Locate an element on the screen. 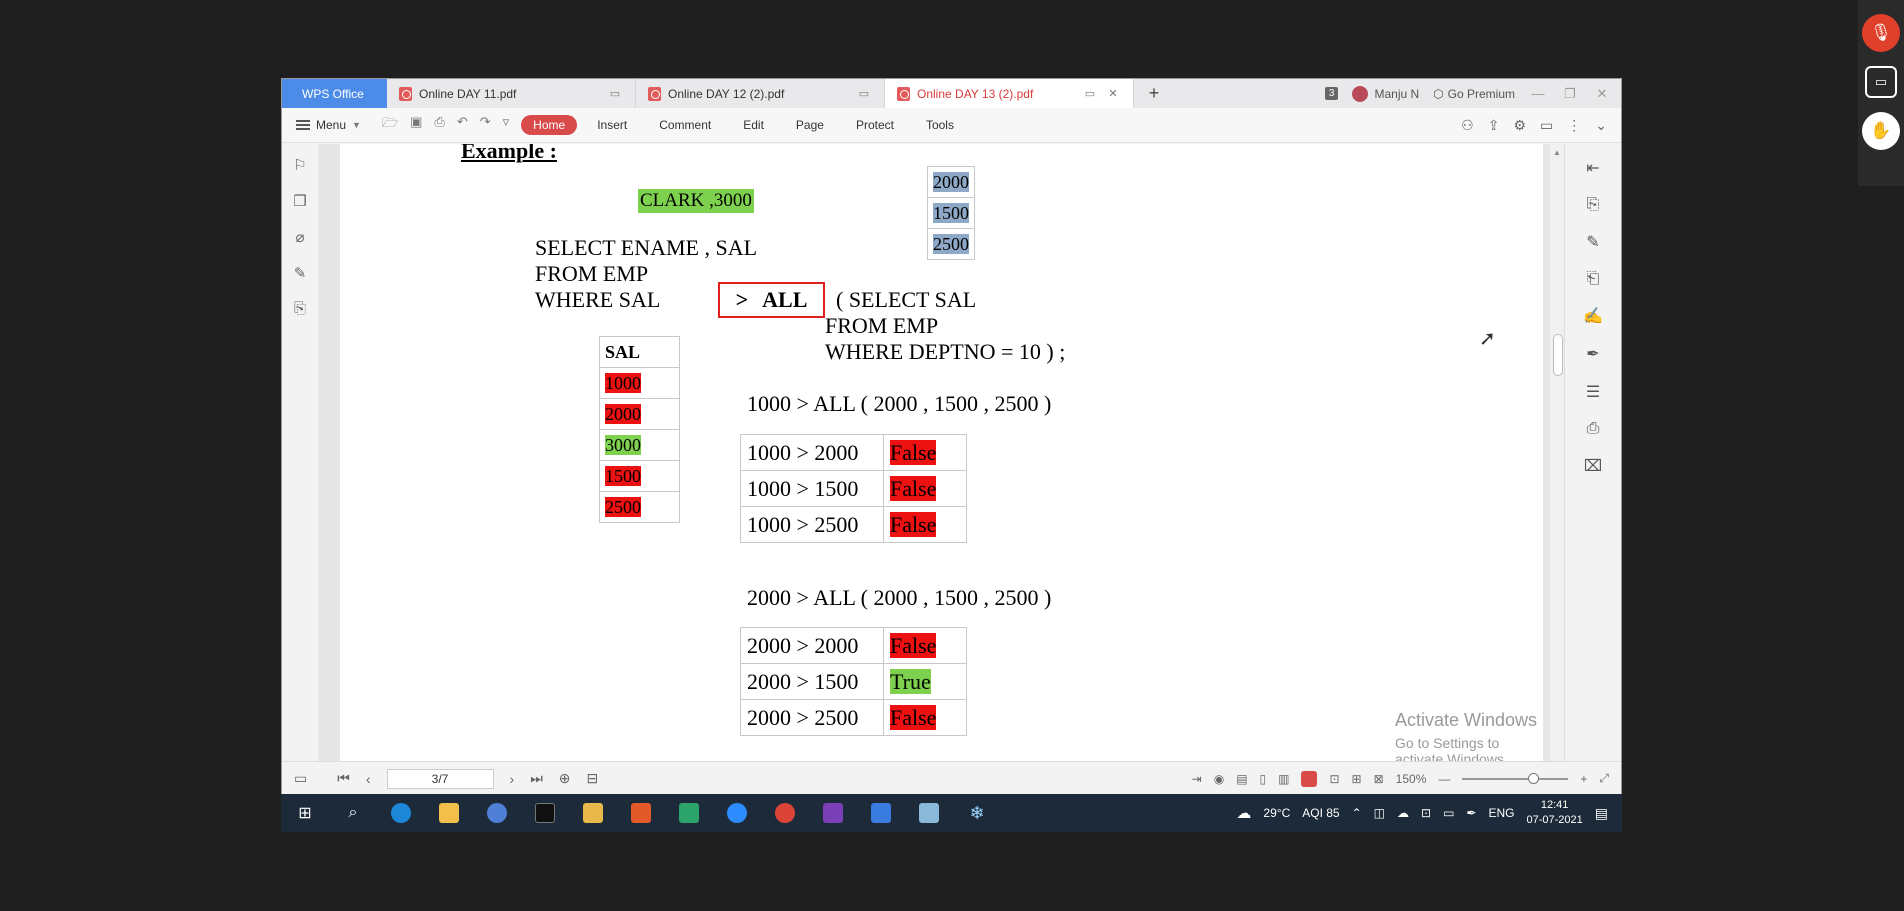  settings-icon: ⚙ is located at coordinates (1519, 125).